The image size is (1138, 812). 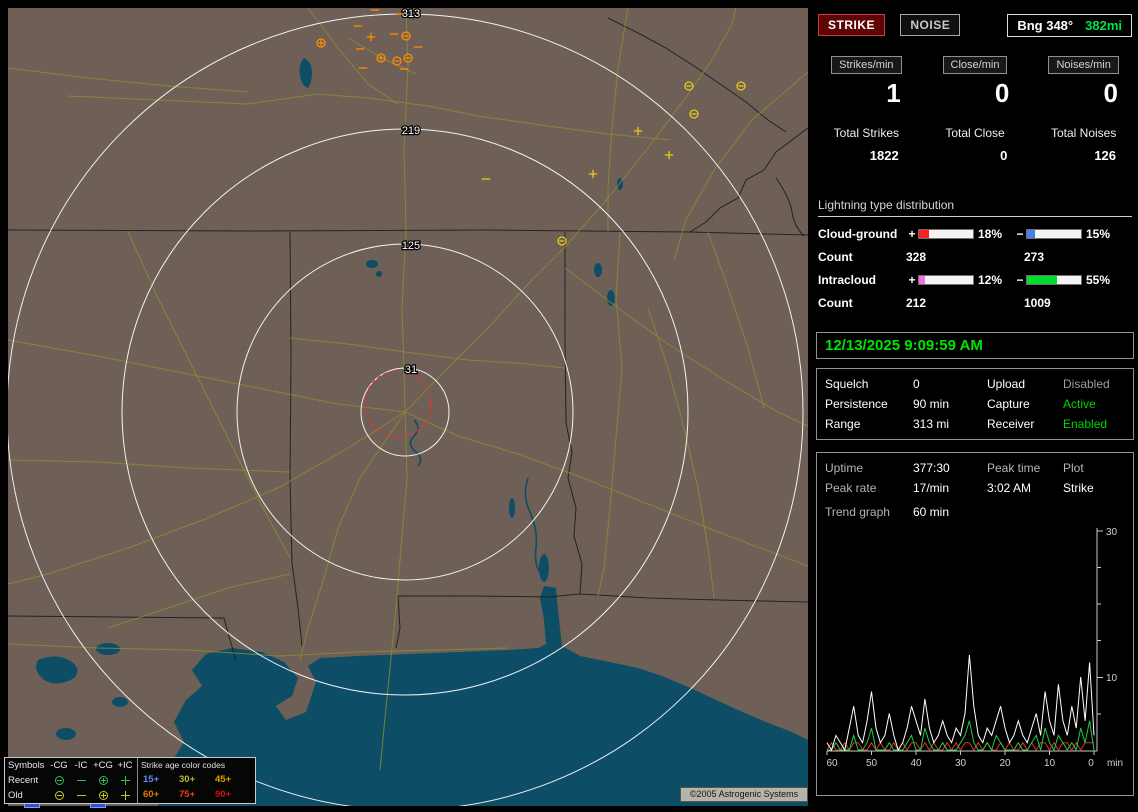 I want to click on peak-rate-label: Peak rate, so click(x=851, y=488).